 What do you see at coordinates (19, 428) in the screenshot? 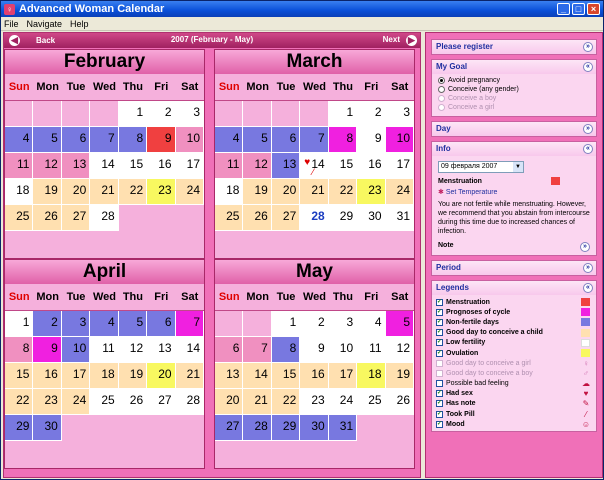
I see `day-cell: 29` at bounding box center [19, 428].